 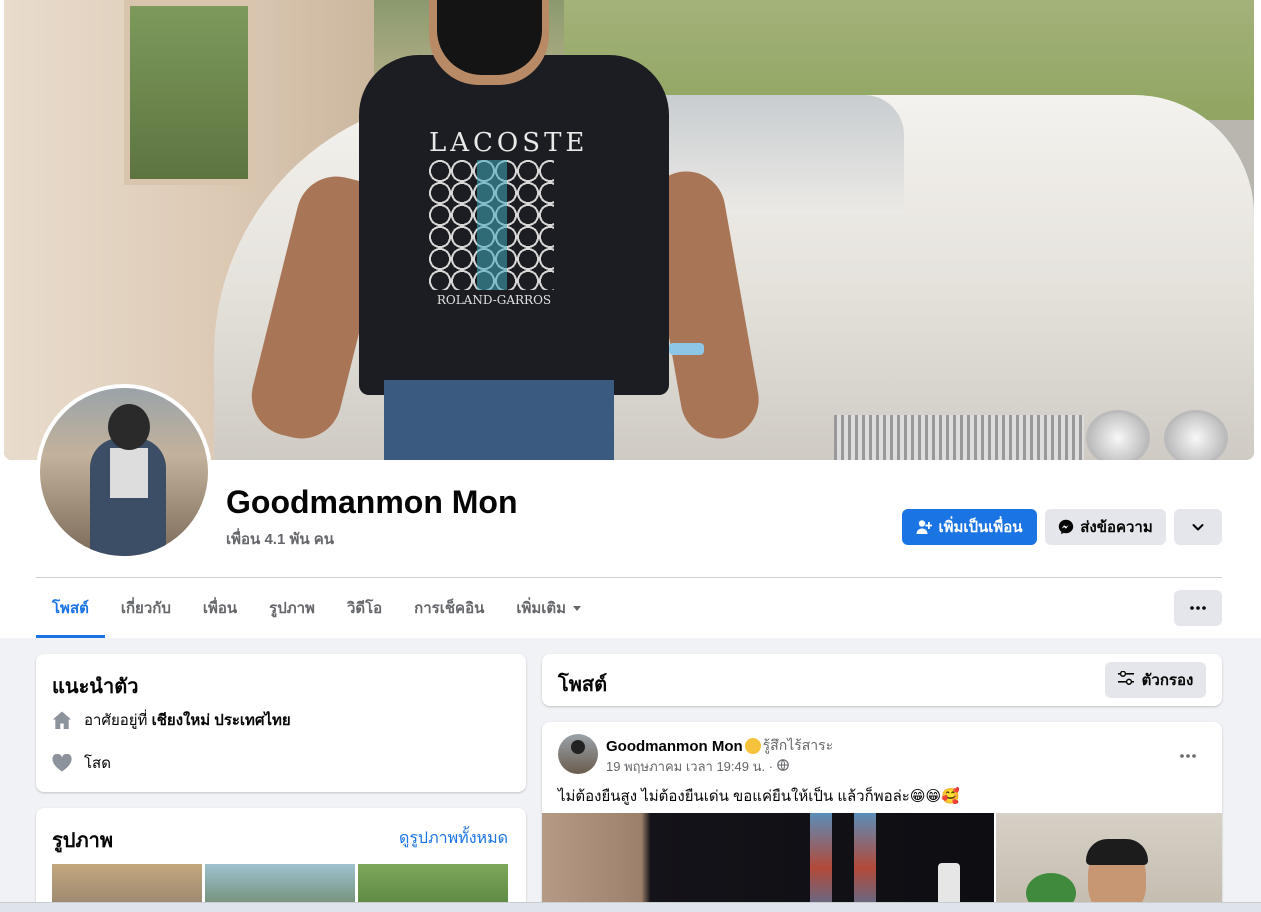 What do you see at coordinates (1167, 680) in the screenshot?
I see `filter-label: ตัวกรอง` at bounding box center [1167, 680].